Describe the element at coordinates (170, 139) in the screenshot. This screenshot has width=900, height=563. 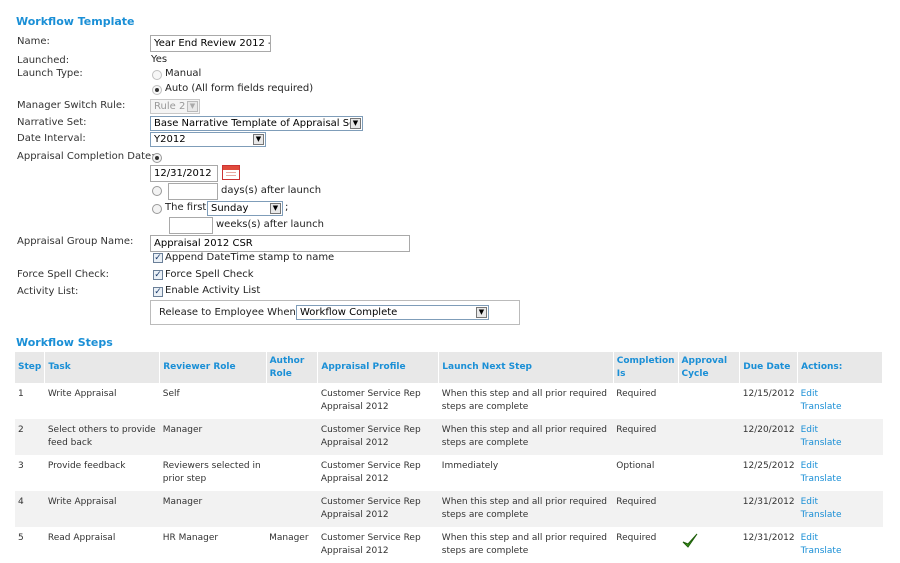
I see `date-interval-value: Y2012` at that location.